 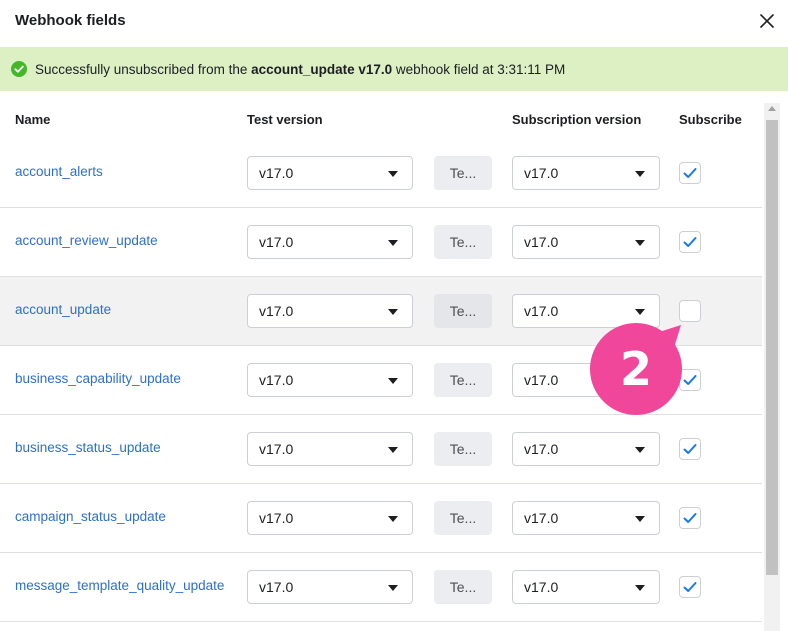 I want to click on table-row: campaign_status_update v17.0 Te... v17.0, so click(x=381, y=518).